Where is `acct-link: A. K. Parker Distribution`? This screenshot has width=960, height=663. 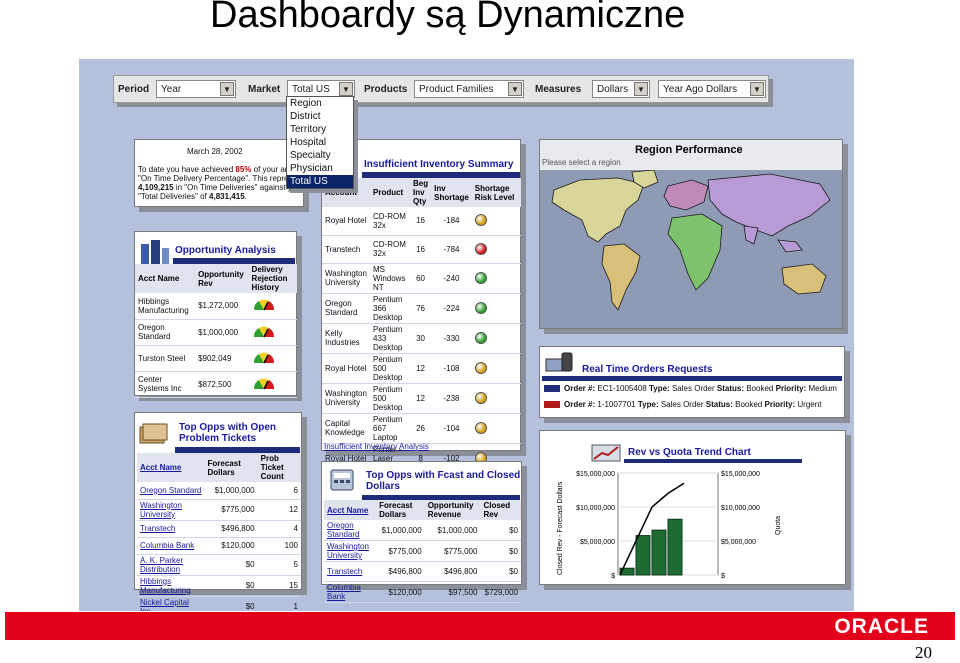 acct-link: A. K. Parker Distribution is located at coordinates (171, 565).